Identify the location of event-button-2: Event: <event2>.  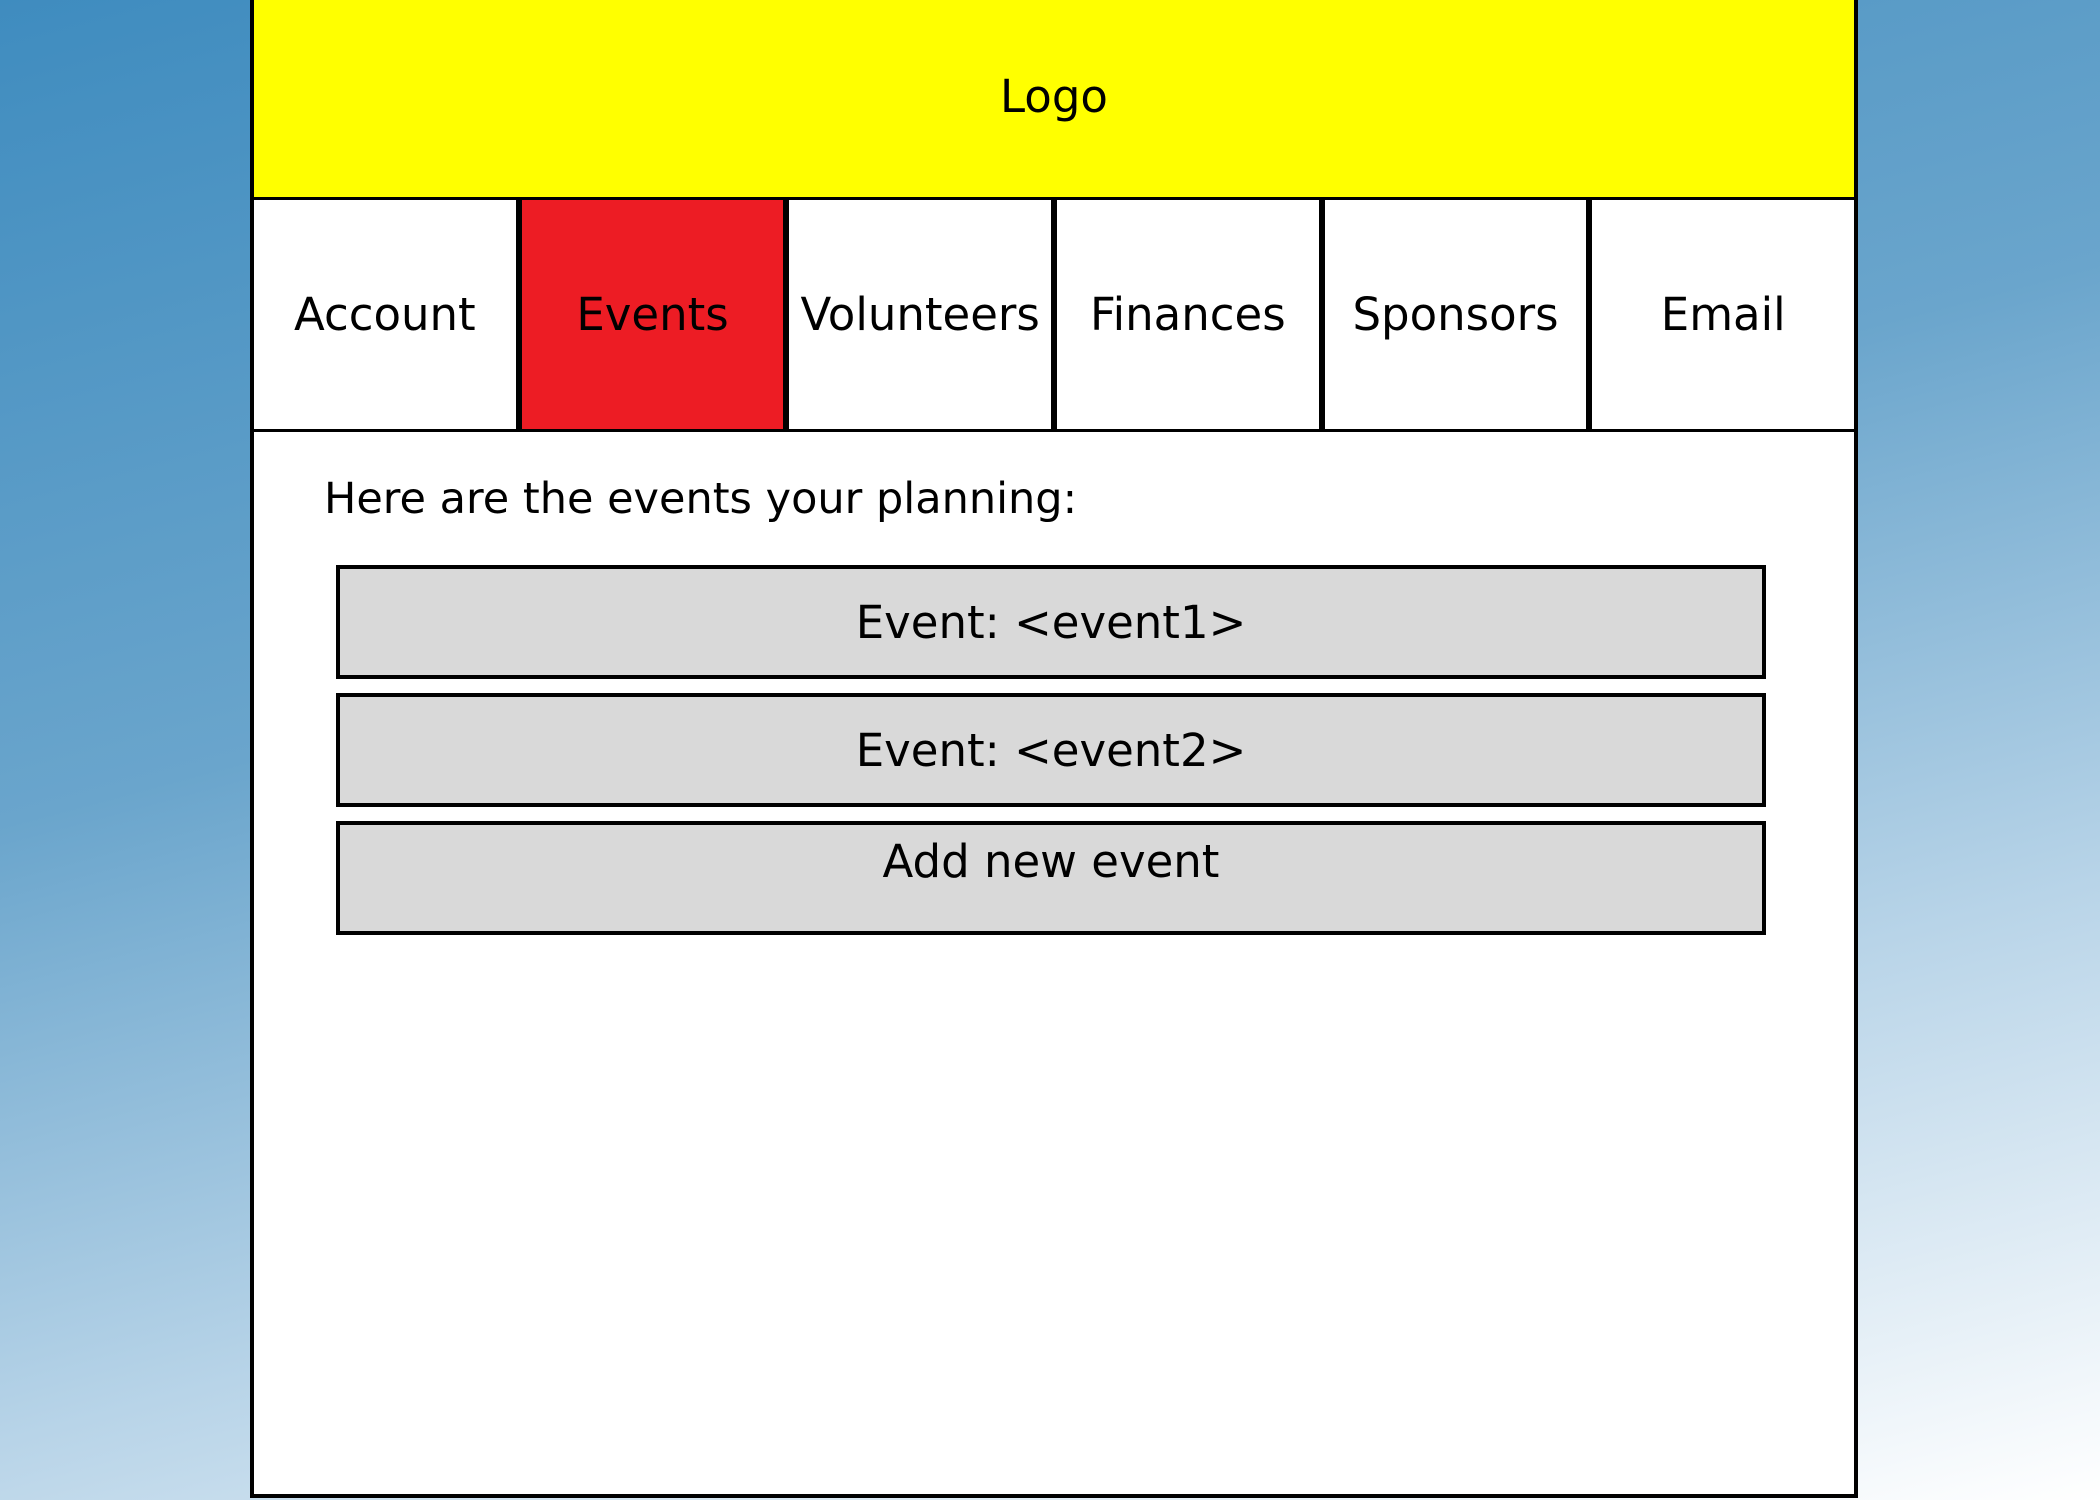
(1051, 750).